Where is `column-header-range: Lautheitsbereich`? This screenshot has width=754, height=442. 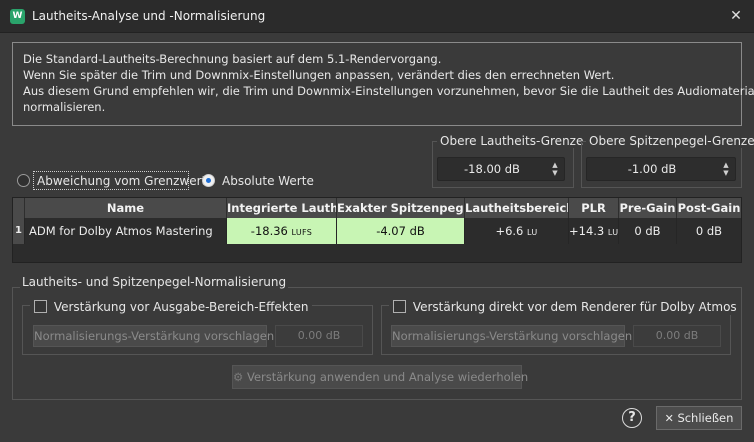
column-header-range: Lautheitsbereich is located at coordinates (517, 208).